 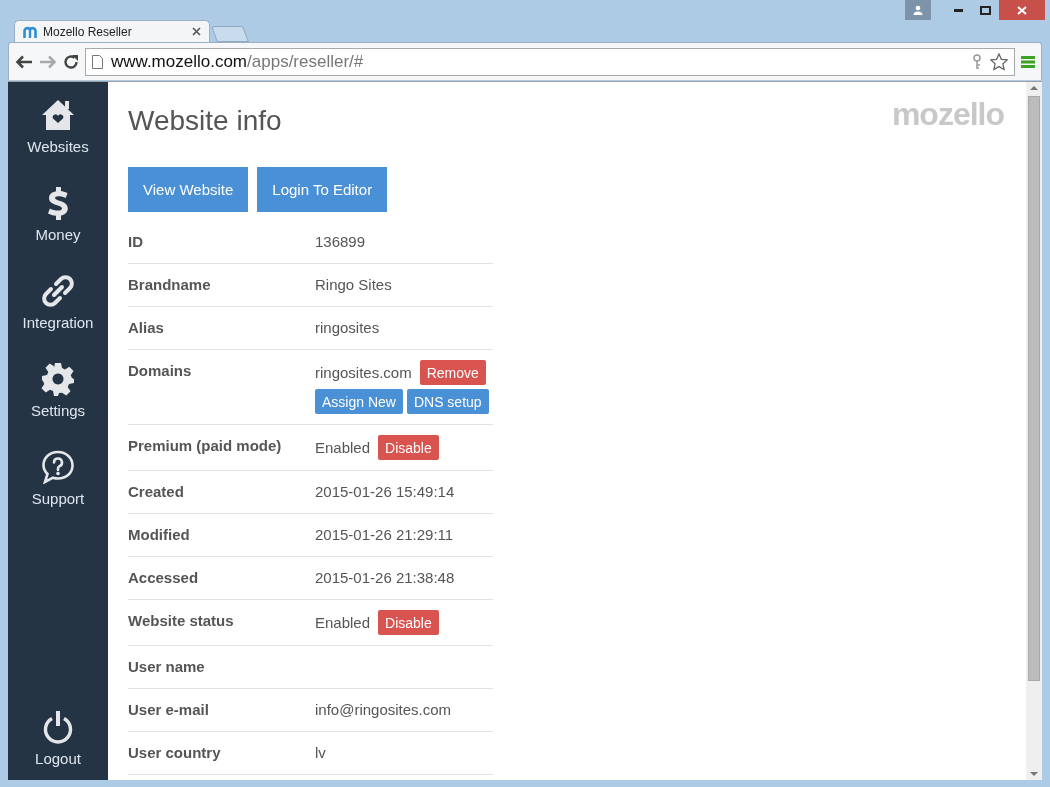 What do you see at coordinates (159, 534) in the screenshot?
I see `field-label: Modified` at bounding box center [159, 534].